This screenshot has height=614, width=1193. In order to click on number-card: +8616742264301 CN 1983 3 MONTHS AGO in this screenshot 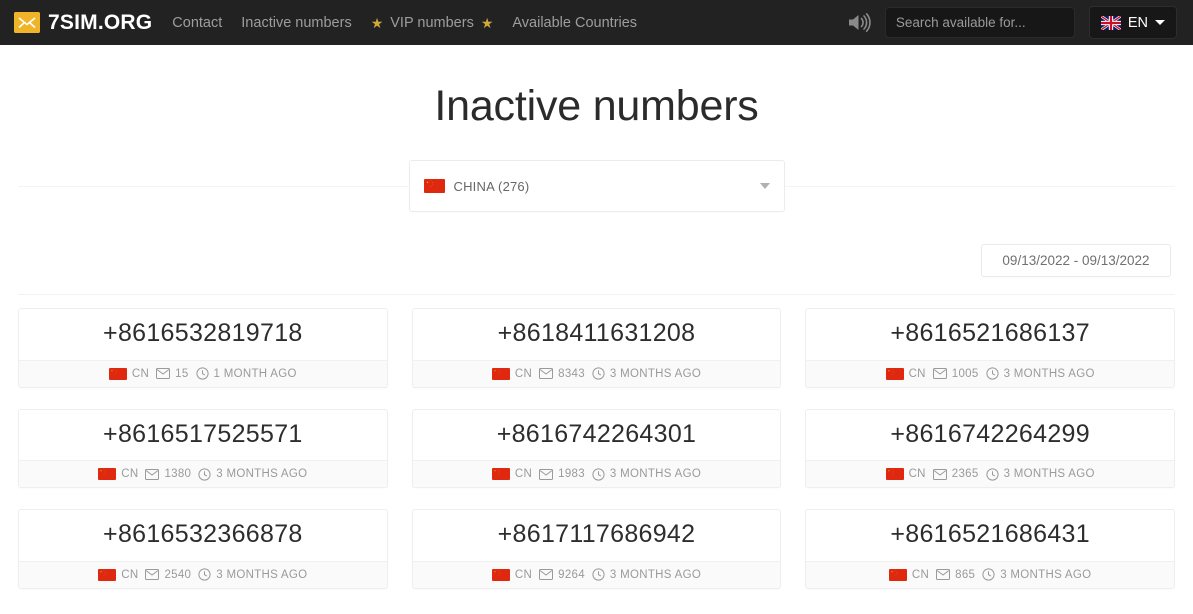, I will do `click(596, 448)`.